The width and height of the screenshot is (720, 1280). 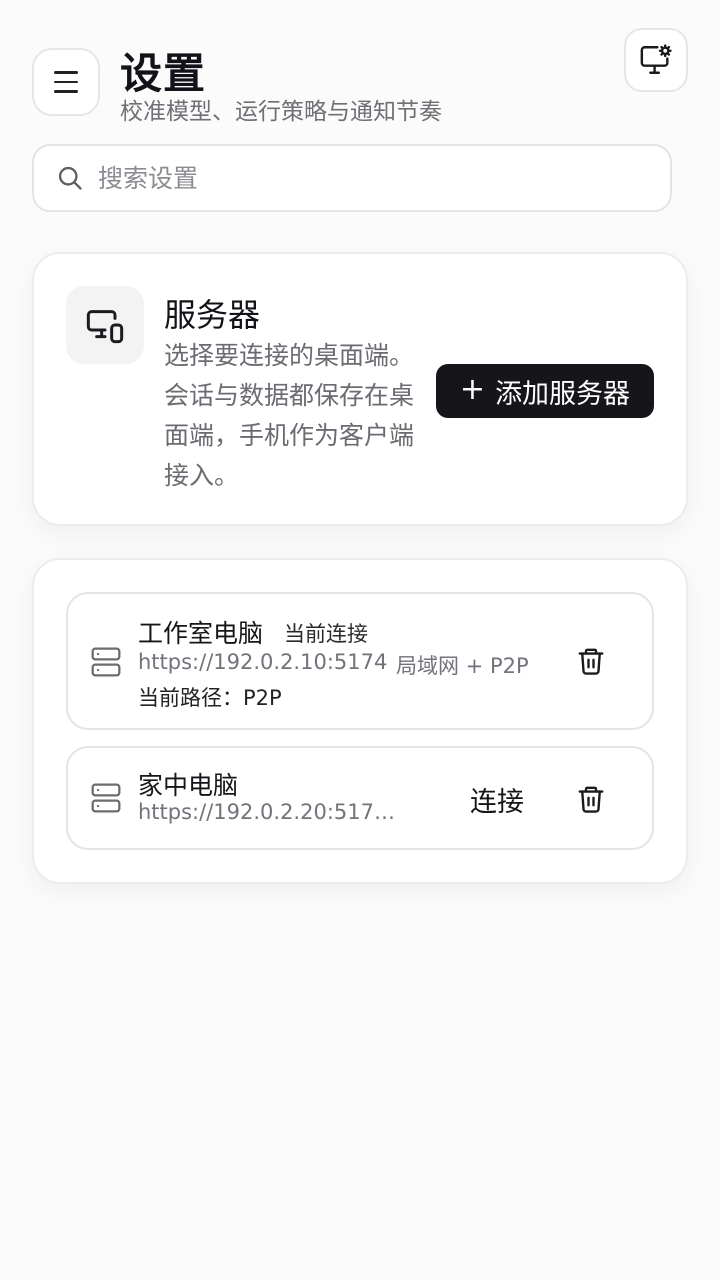 What do you see at coordinates (281, 112) in the screenshot?
I see `page-subtitle: 校准模型、运行策略与通知节奏` at bounding box center [281, 112].